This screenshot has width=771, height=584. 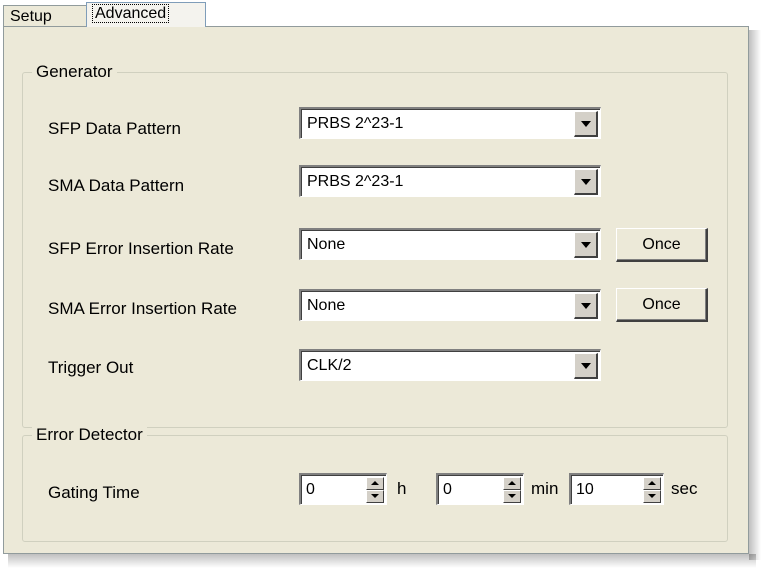 I want to click on trigger-out-dropdown-button, so click(x=586, y=366).